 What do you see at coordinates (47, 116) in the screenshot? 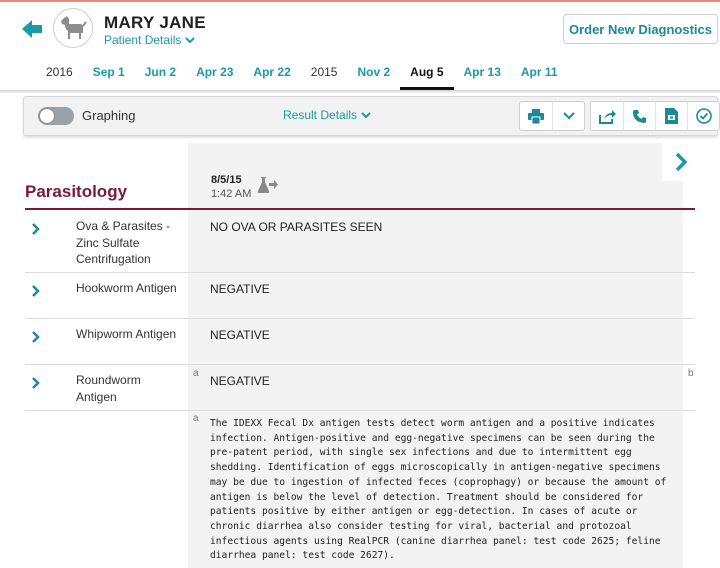
I see `toggle-knob` at bounding box center [47, 116].